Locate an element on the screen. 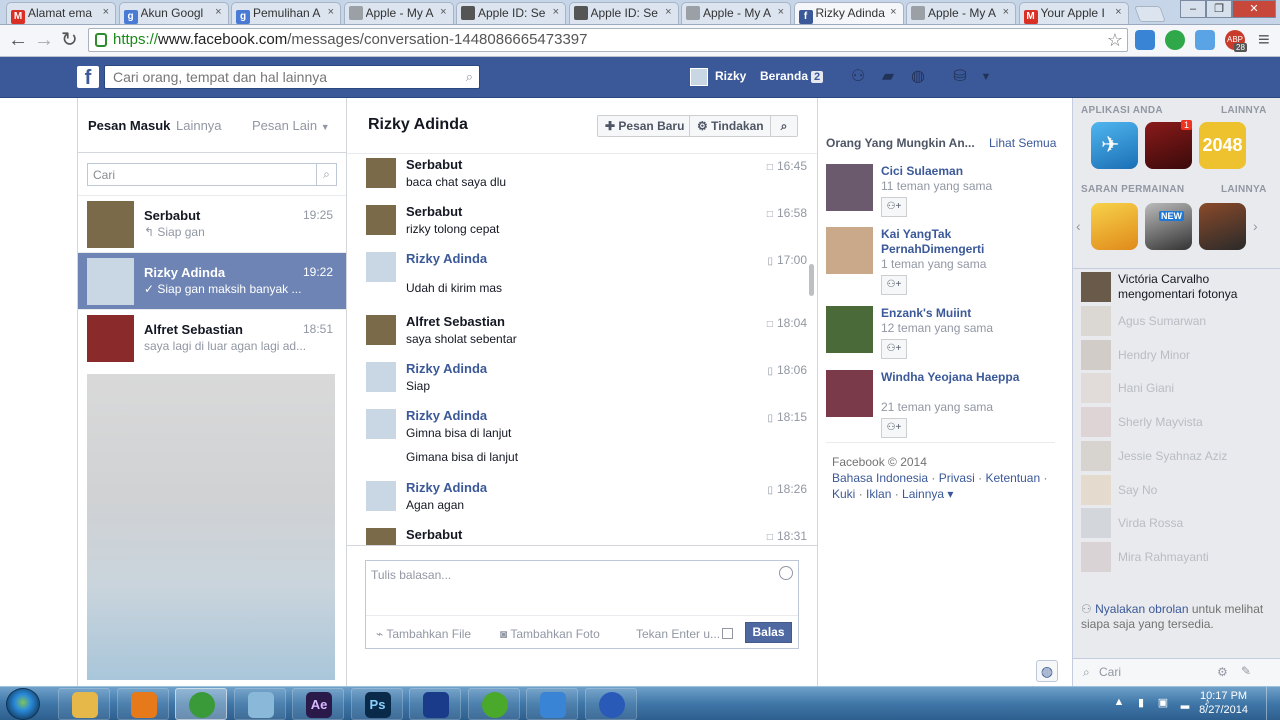 This screenshot has width=1280, height=721. messages-icon: ▰ is located at coordinates (888, 77).